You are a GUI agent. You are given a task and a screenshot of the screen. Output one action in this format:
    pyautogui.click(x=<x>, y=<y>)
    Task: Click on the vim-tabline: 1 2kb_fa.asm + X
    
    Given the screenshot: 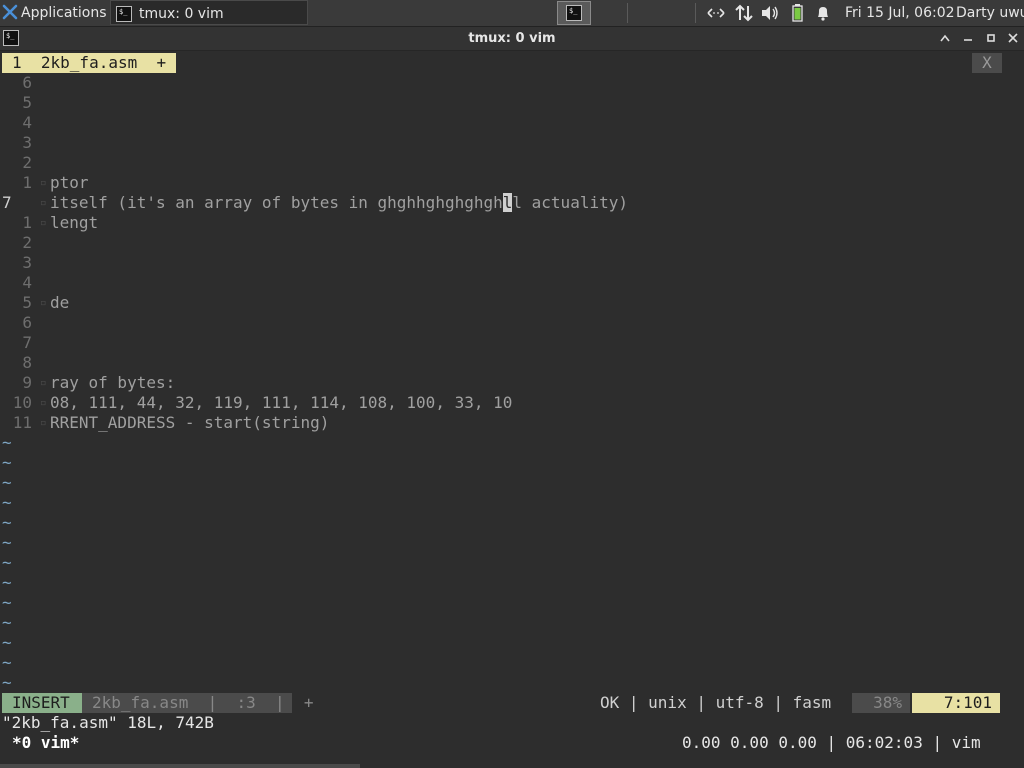 What is the action you would take?
    pyautogui.click(x=512, y=63)
    